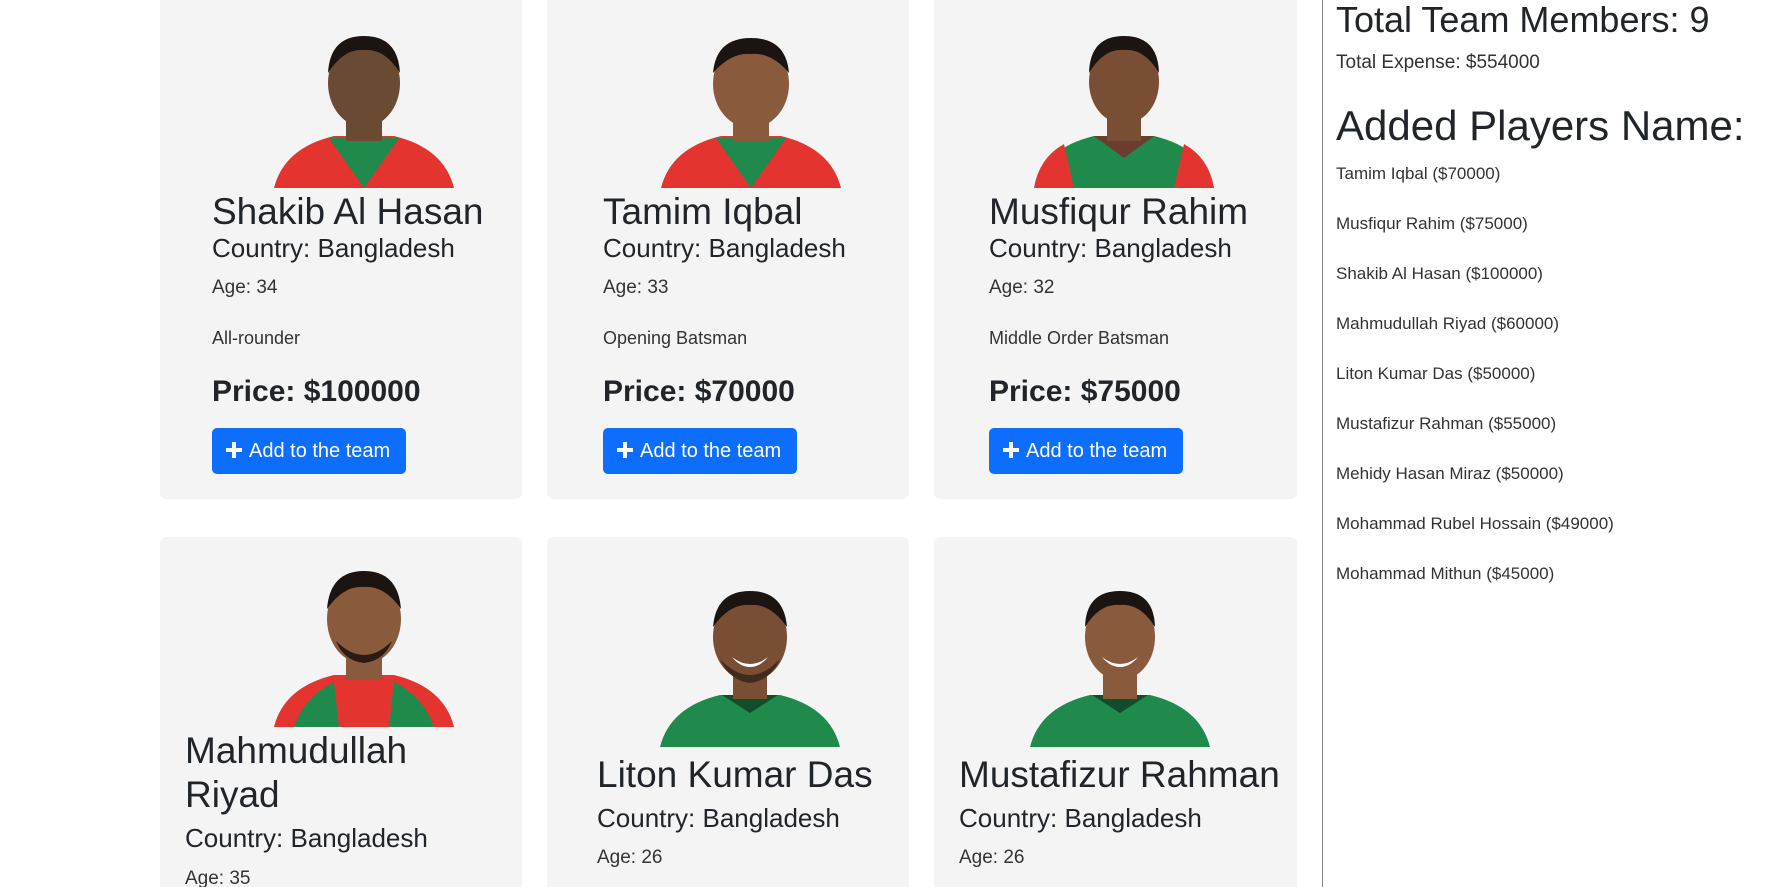 Image resolution: width=1787 pixels, height=887 pixels. What do you see at coordinates (735, 774) in the screenshot?
I see `player-name: Liton Kumar Das` at bounding box center [735, 774].